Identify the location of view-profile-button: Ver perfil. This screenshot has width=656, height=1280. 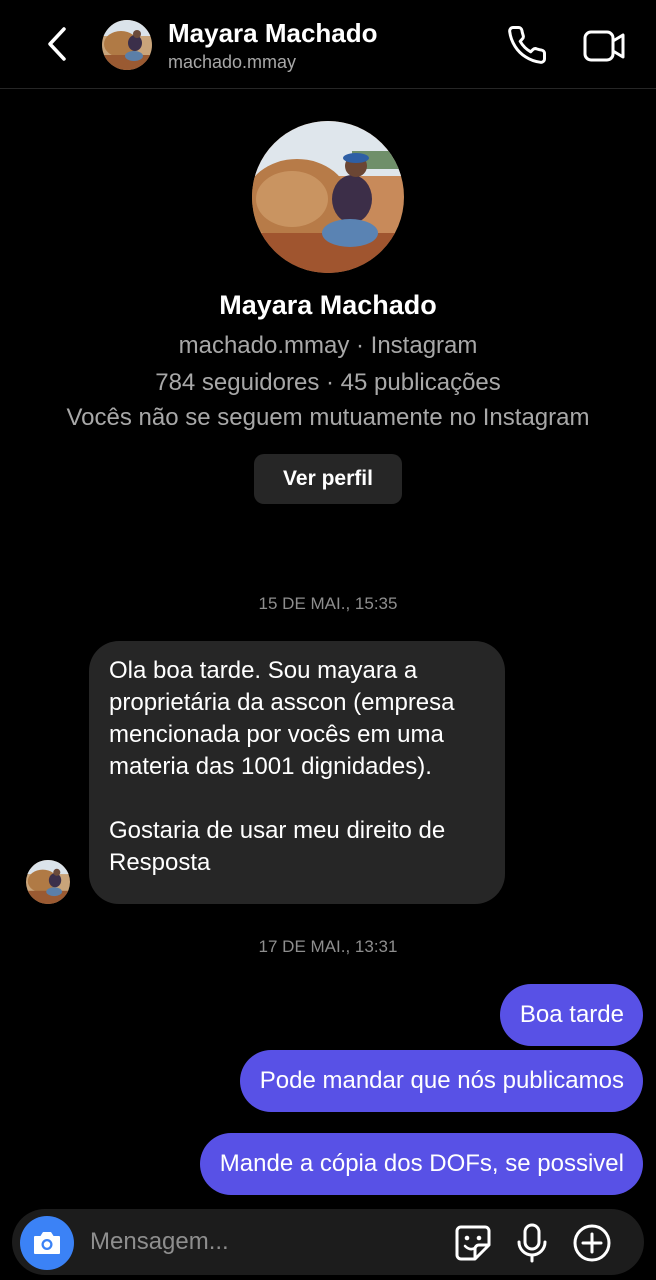
(328, 479).